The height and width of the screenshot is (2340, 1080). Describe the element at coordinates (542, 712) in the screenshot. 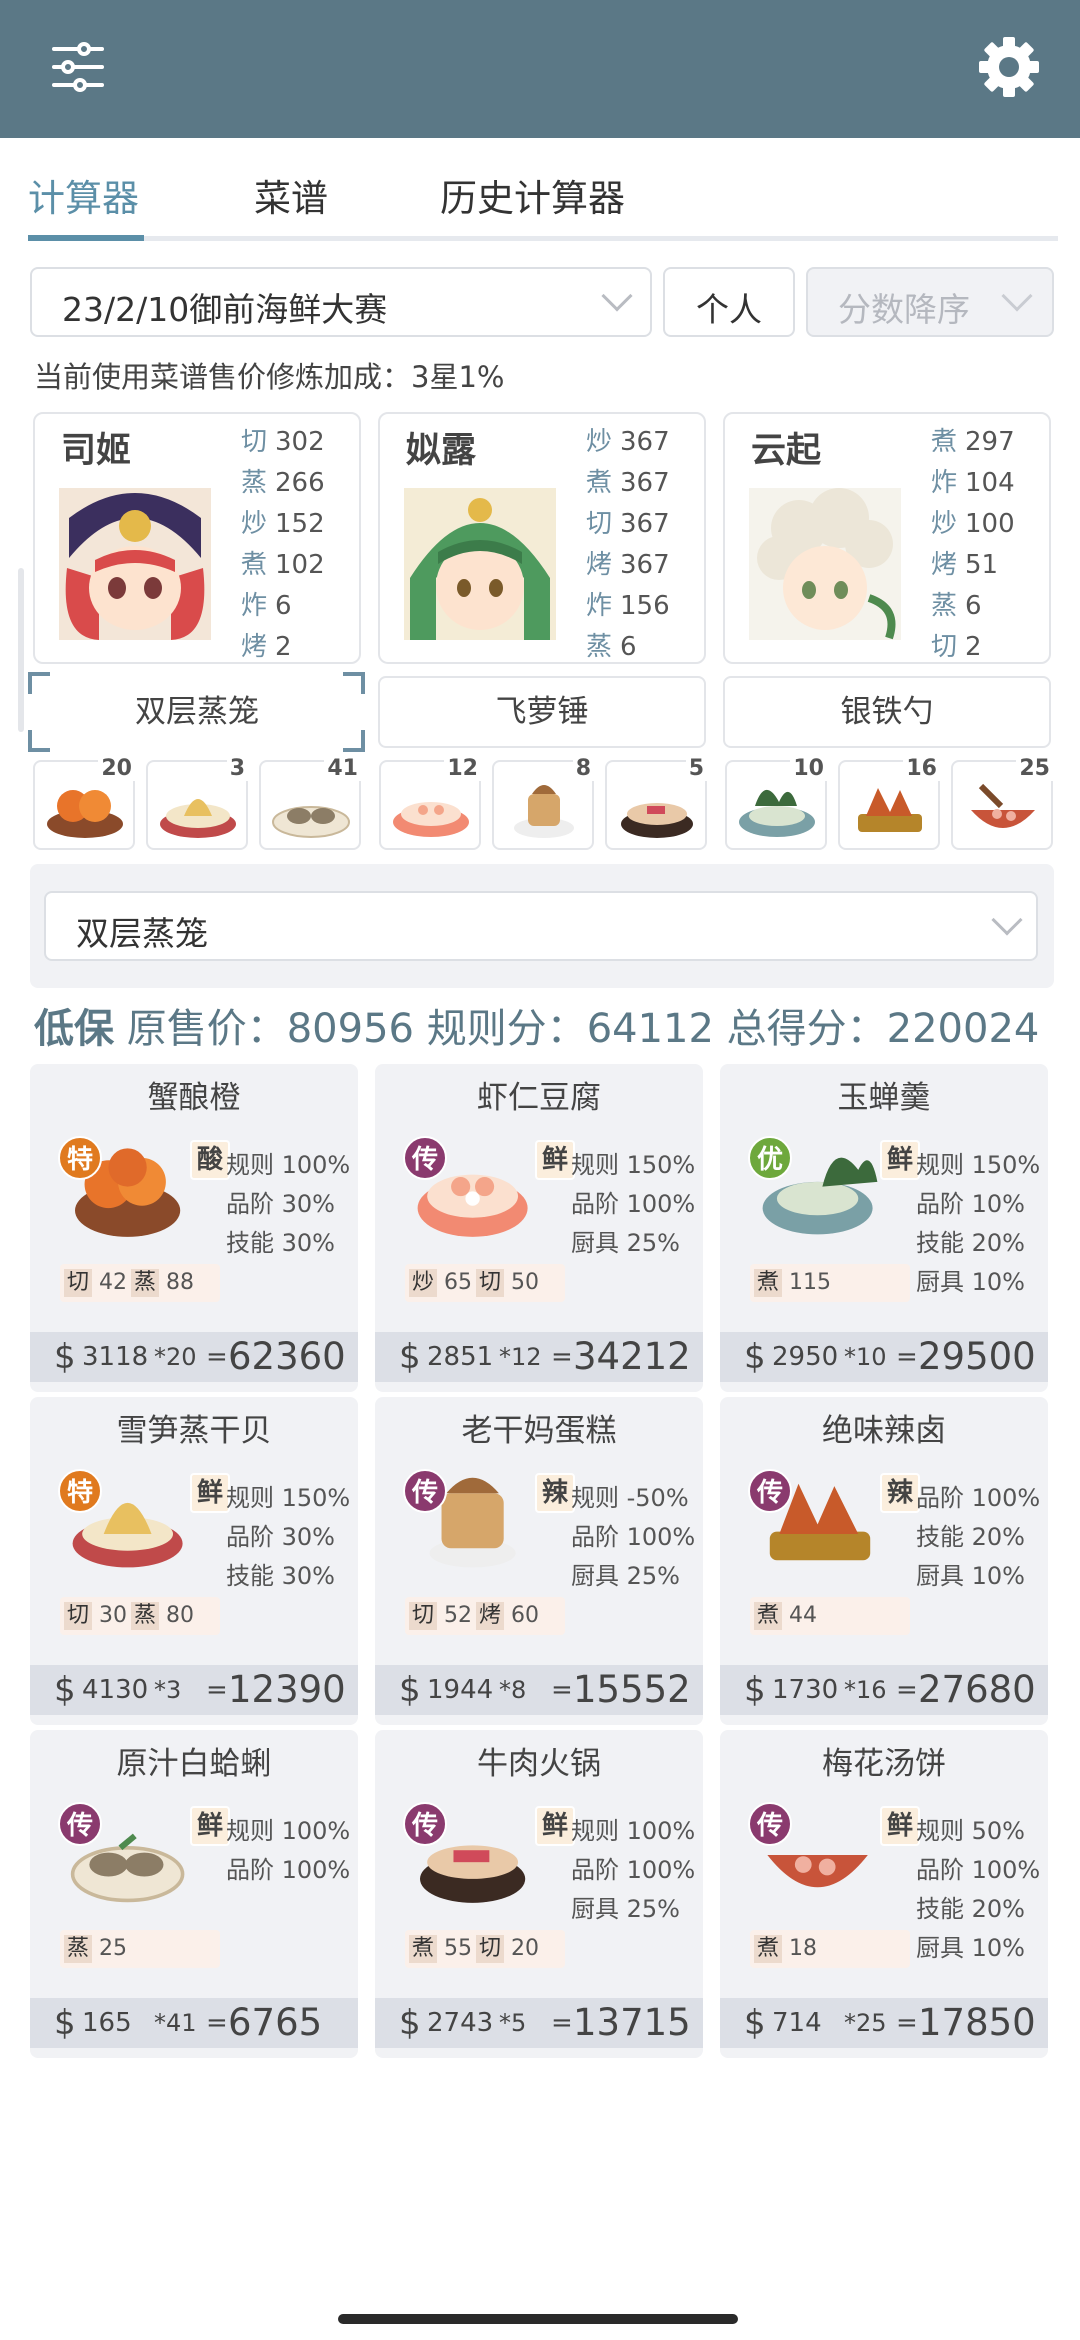

I see `equip-slot: 飞萝锤` at that location.